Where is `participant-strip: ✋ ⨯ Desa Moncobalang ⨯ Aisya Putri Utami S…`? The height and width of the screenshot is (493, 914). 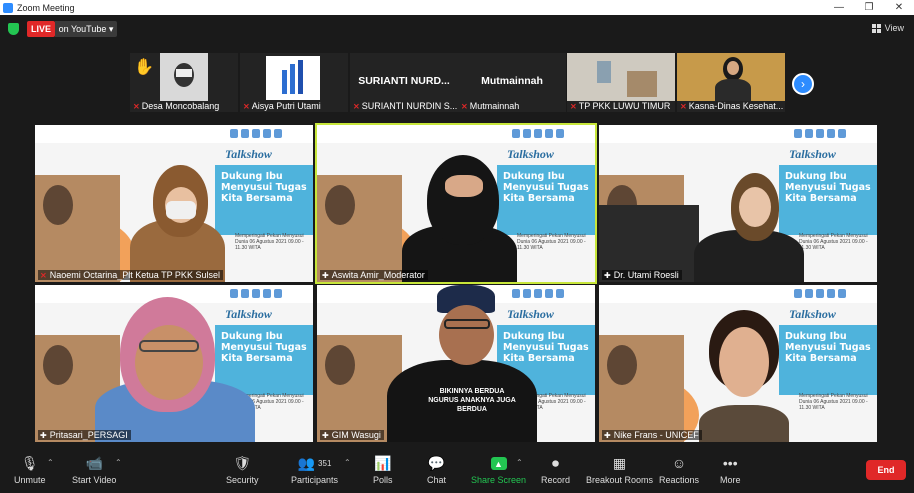
participant-strip: ✋ ⨯ Desa Moncobalang ⨯ Aisya Putri Utami S… is located at coordinates (460, 82).